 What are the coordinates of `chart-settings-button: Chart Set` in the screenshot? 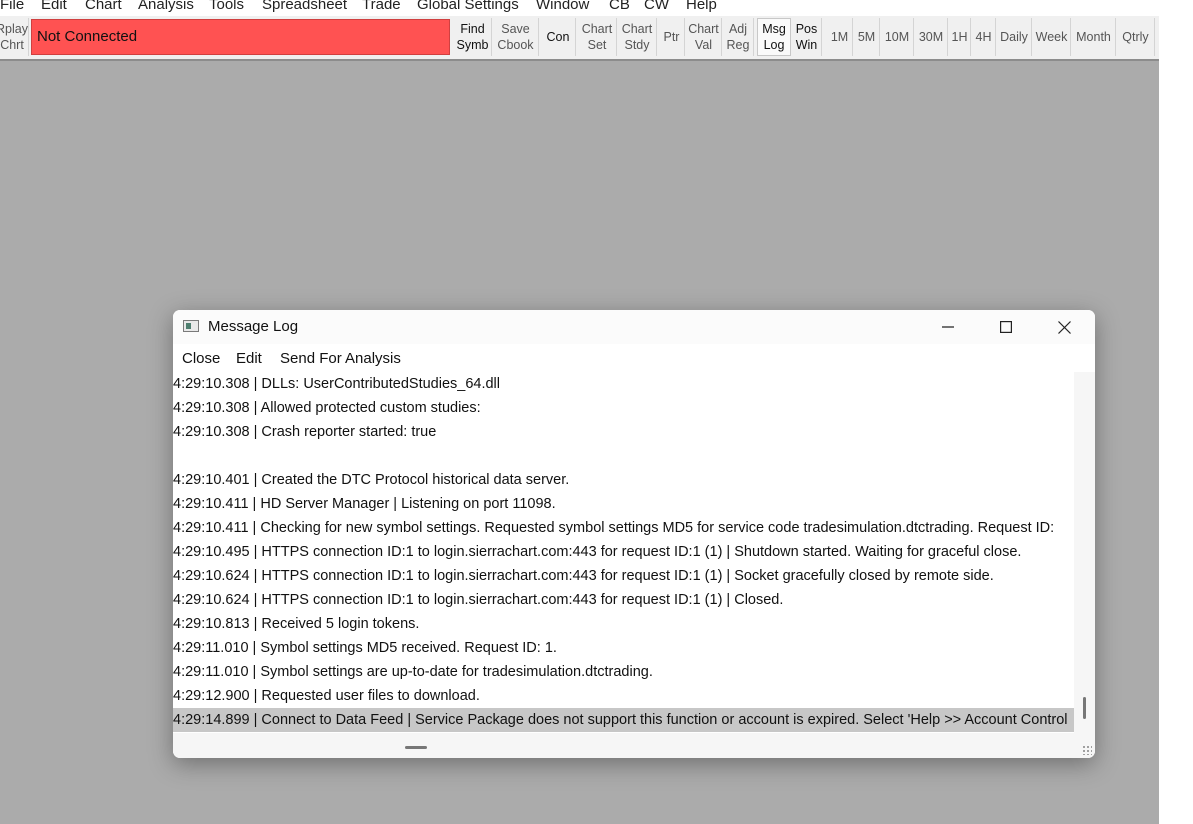 It's located at (597, 37).